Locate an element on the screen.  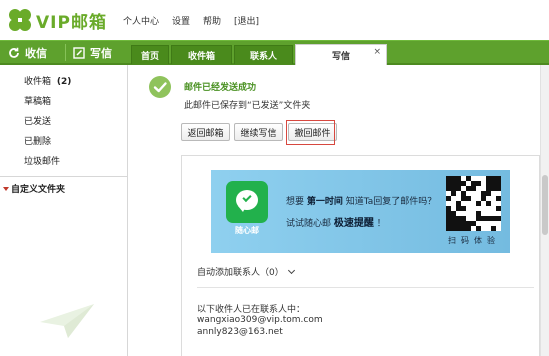
custom-folder-label: 自定义文件夹 is located at coordinates (38, 190).